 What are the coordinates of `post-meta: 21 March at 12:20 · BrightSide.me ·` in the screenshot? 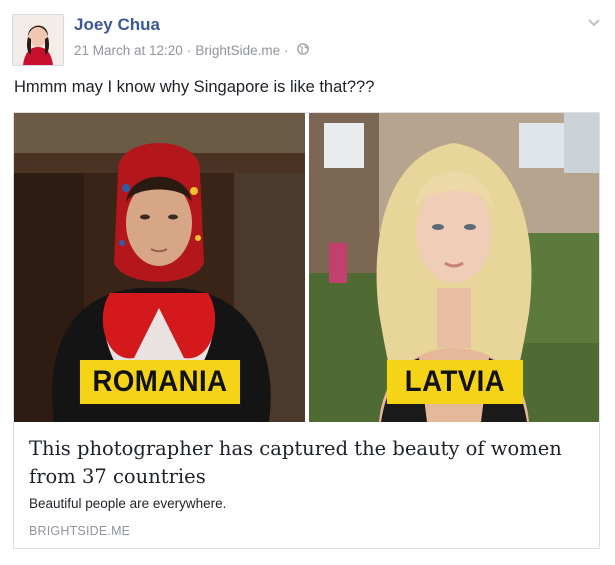 It's located at (191, 50).